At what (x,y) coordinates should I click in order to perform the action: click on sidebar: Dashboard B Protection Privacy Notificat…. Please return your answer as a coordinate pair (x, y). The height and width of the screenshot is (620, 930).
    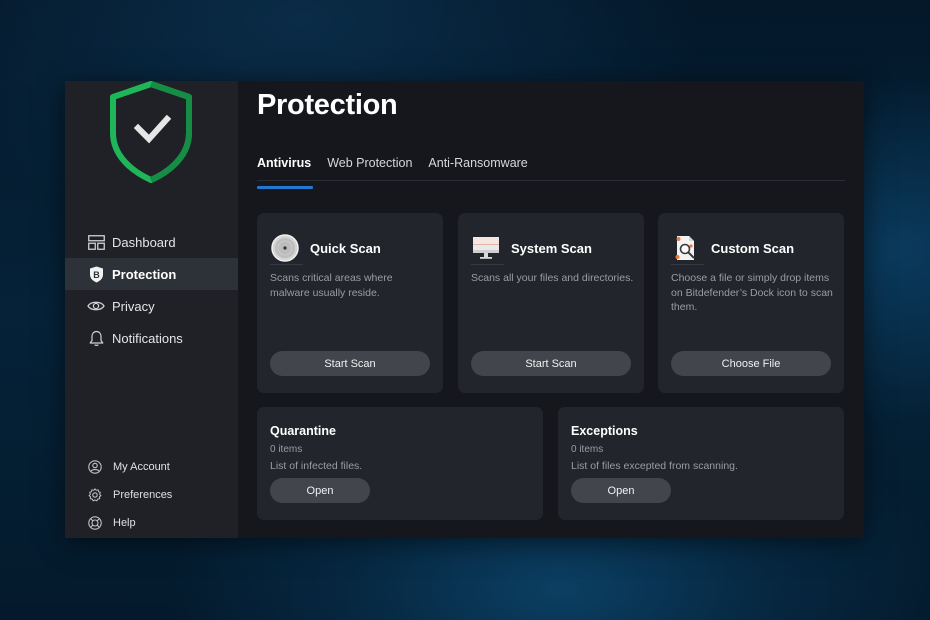
    Looking at the image, I should click on (151, 309).